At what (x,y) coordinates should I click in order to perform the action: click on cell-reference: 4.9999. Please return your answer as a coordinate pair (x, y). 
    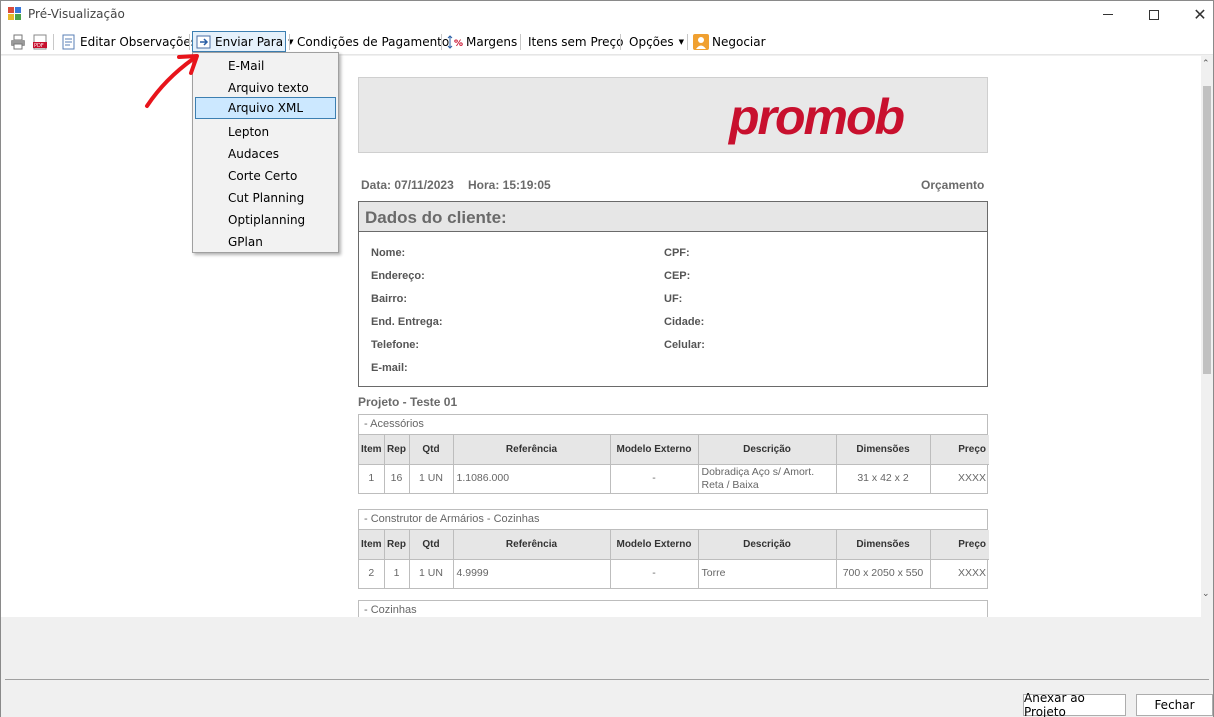
    Looking at the image, I should click on (532, 573).